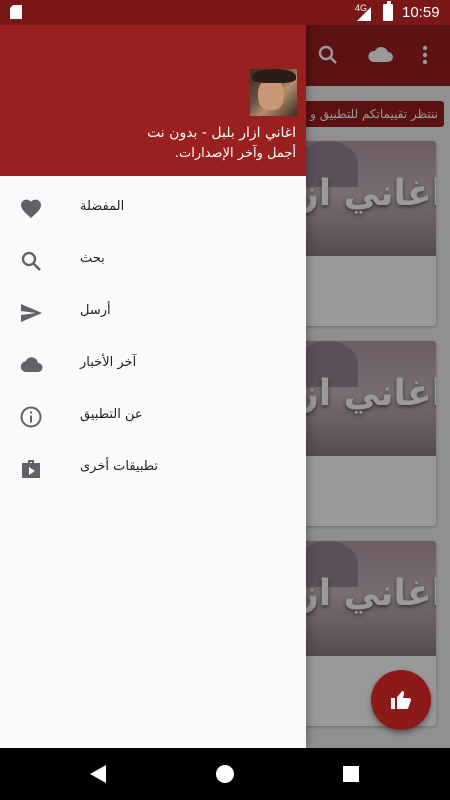  I want to click on like-button, so click(401, 700).